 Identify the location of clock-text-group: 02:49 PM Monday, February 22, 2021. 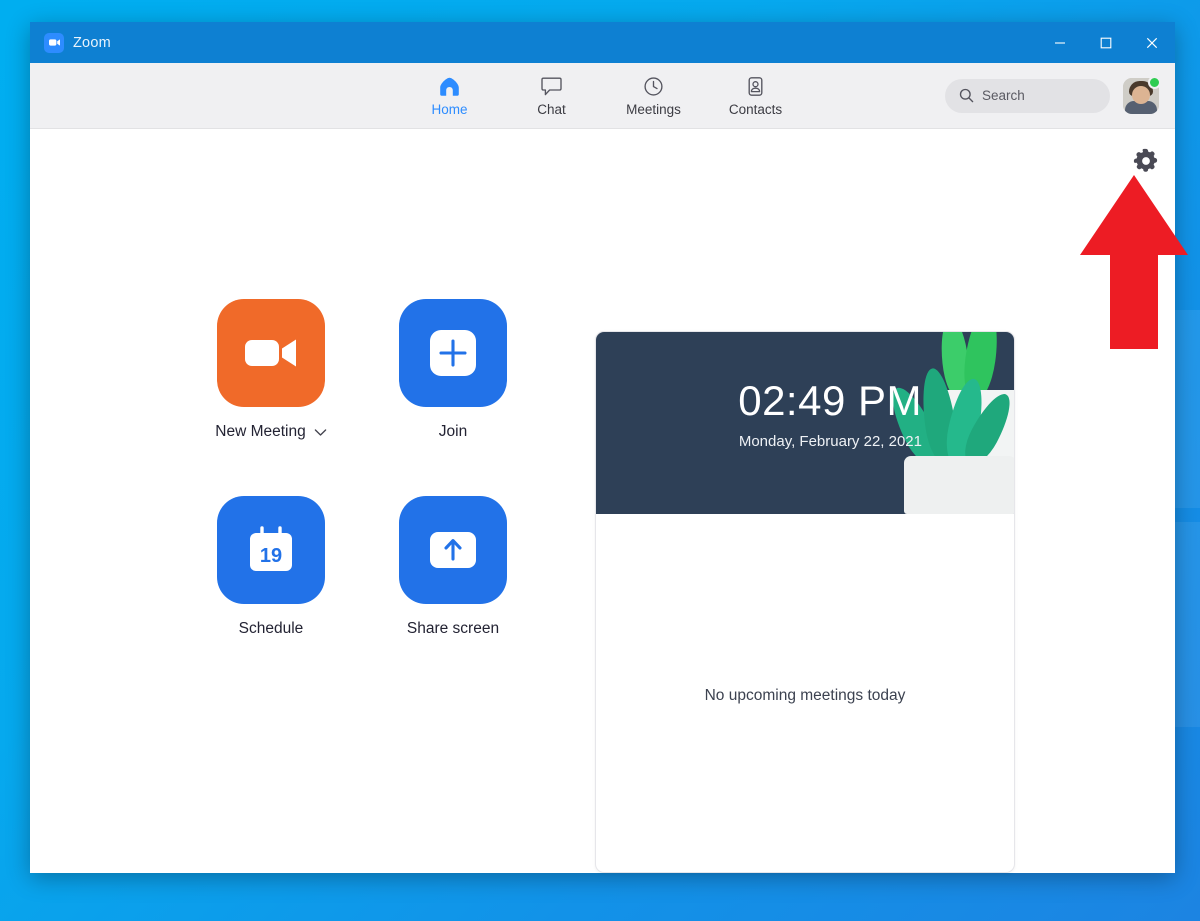
(830, 414).